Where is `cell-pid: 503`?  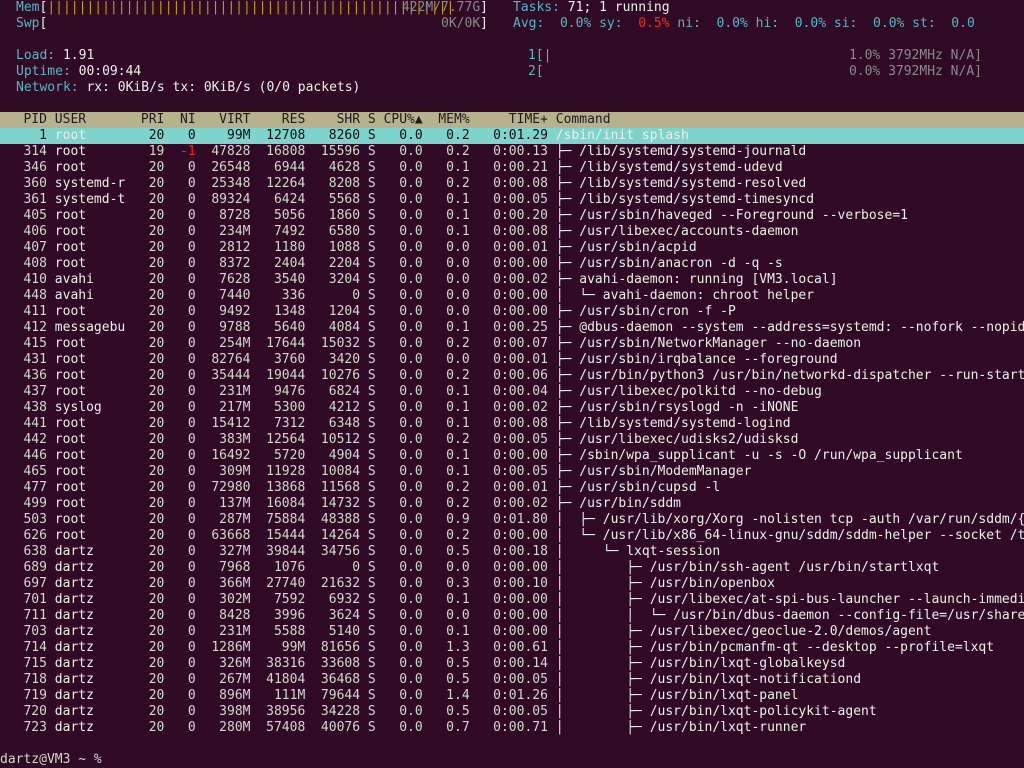
cell-pid: 503 is located at coordinates (27, 519).